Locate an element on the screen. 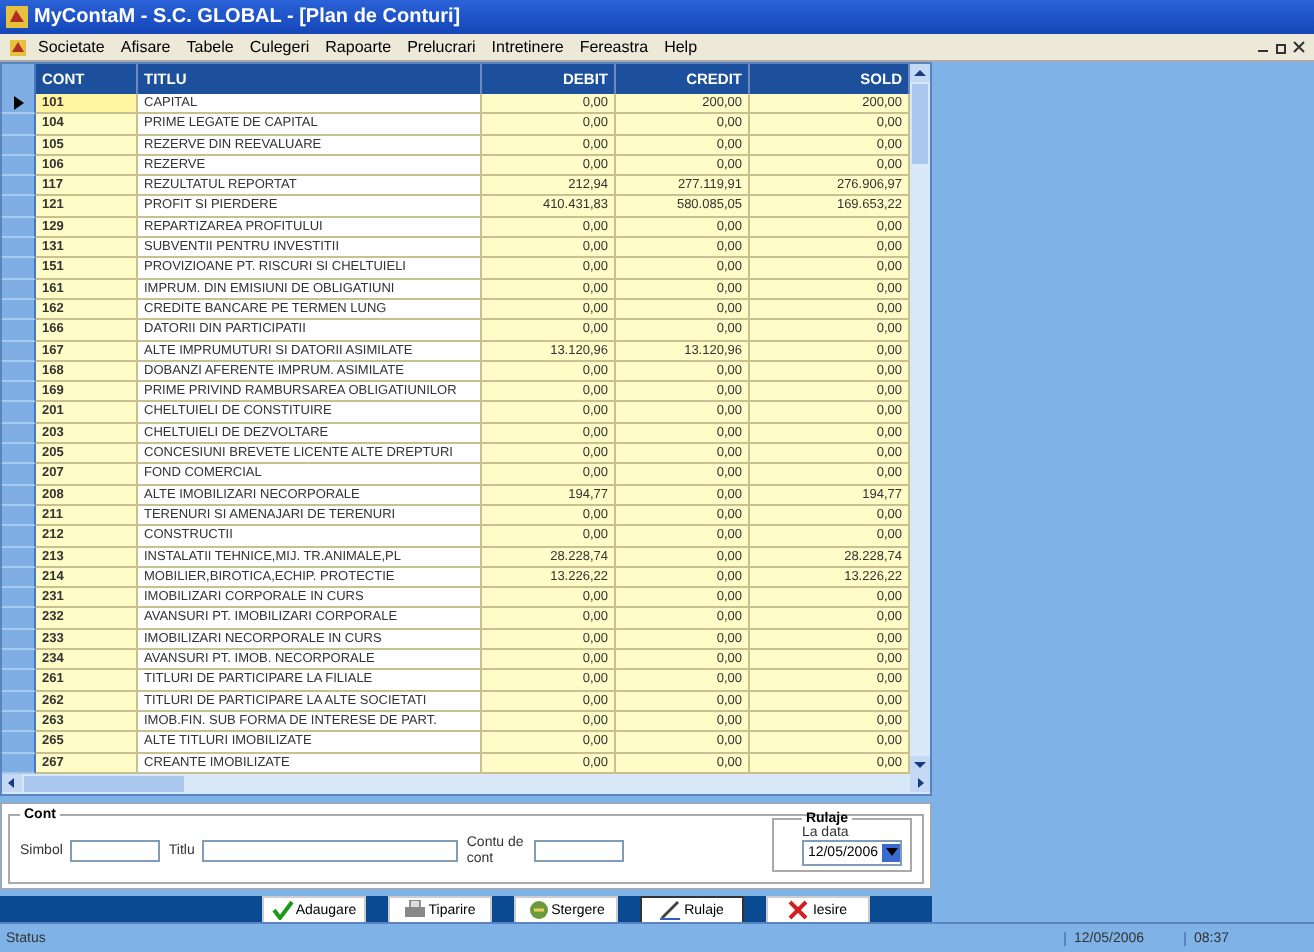 This screenshot has height=952, width=1314. current-row-icon is located at coordinates (18, 103).